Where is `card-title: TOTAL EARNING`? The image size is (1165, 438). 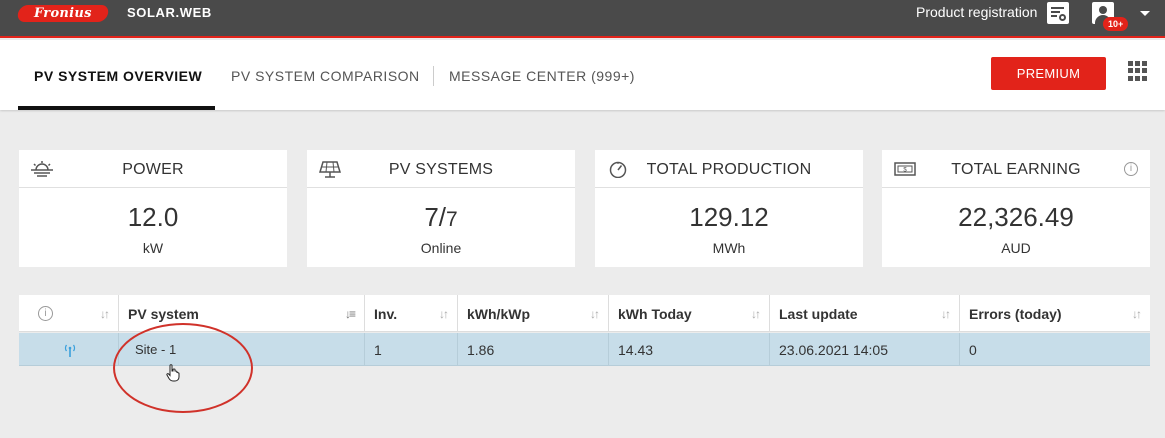 card-title: TOTAL EARNING is located at coordinates (1016, 169).